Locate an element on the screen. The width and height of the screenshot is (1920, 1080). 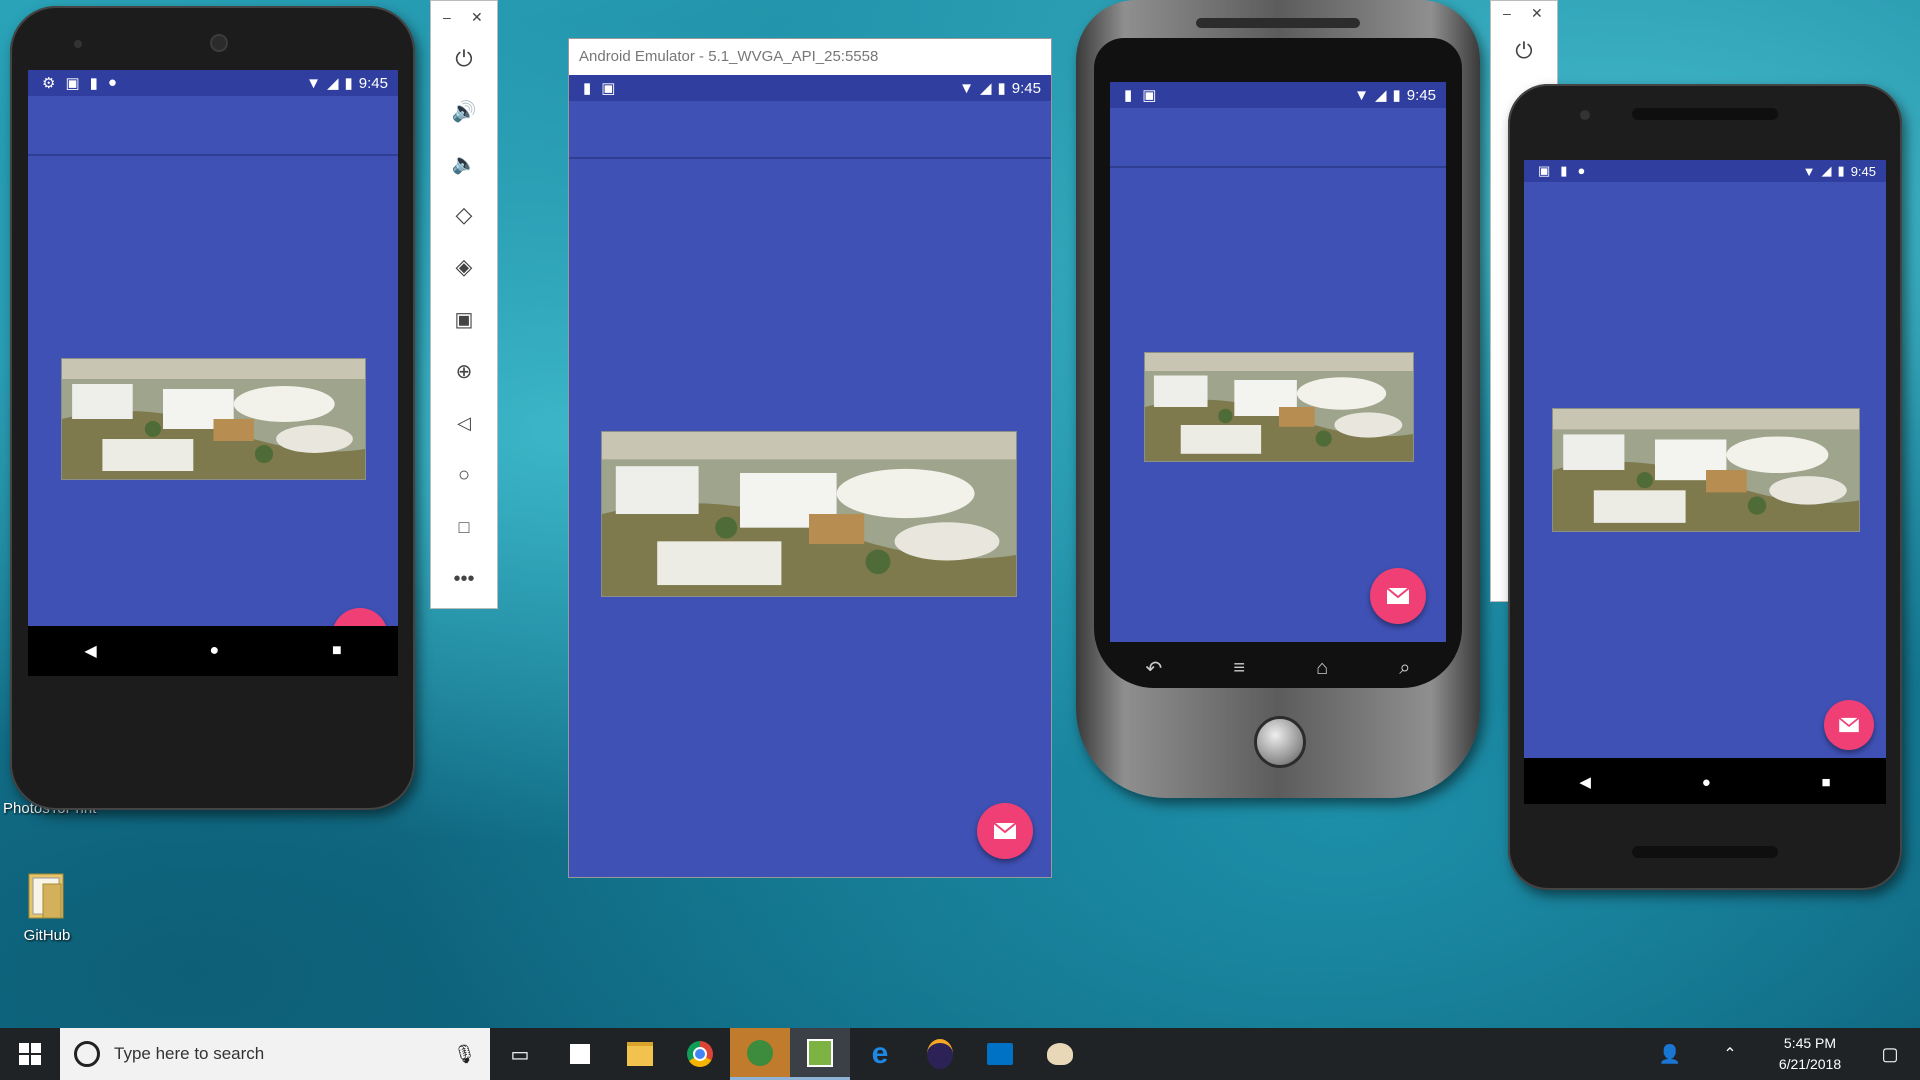
sticky-notes-icon is located at coordinates (580, 1054).